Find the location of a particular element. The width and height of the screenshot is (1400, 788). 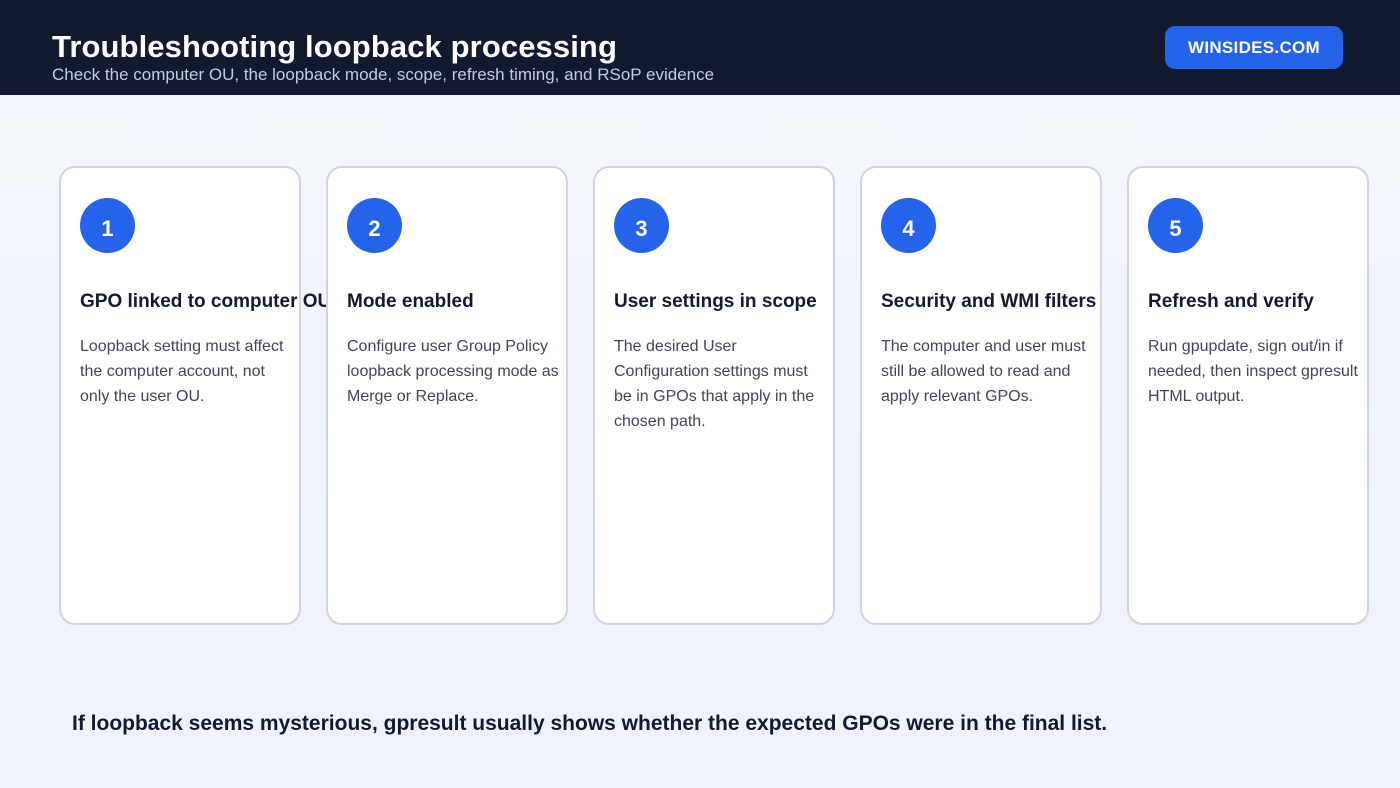

step-number-badge: 3 is located at coordinates (641, 225).